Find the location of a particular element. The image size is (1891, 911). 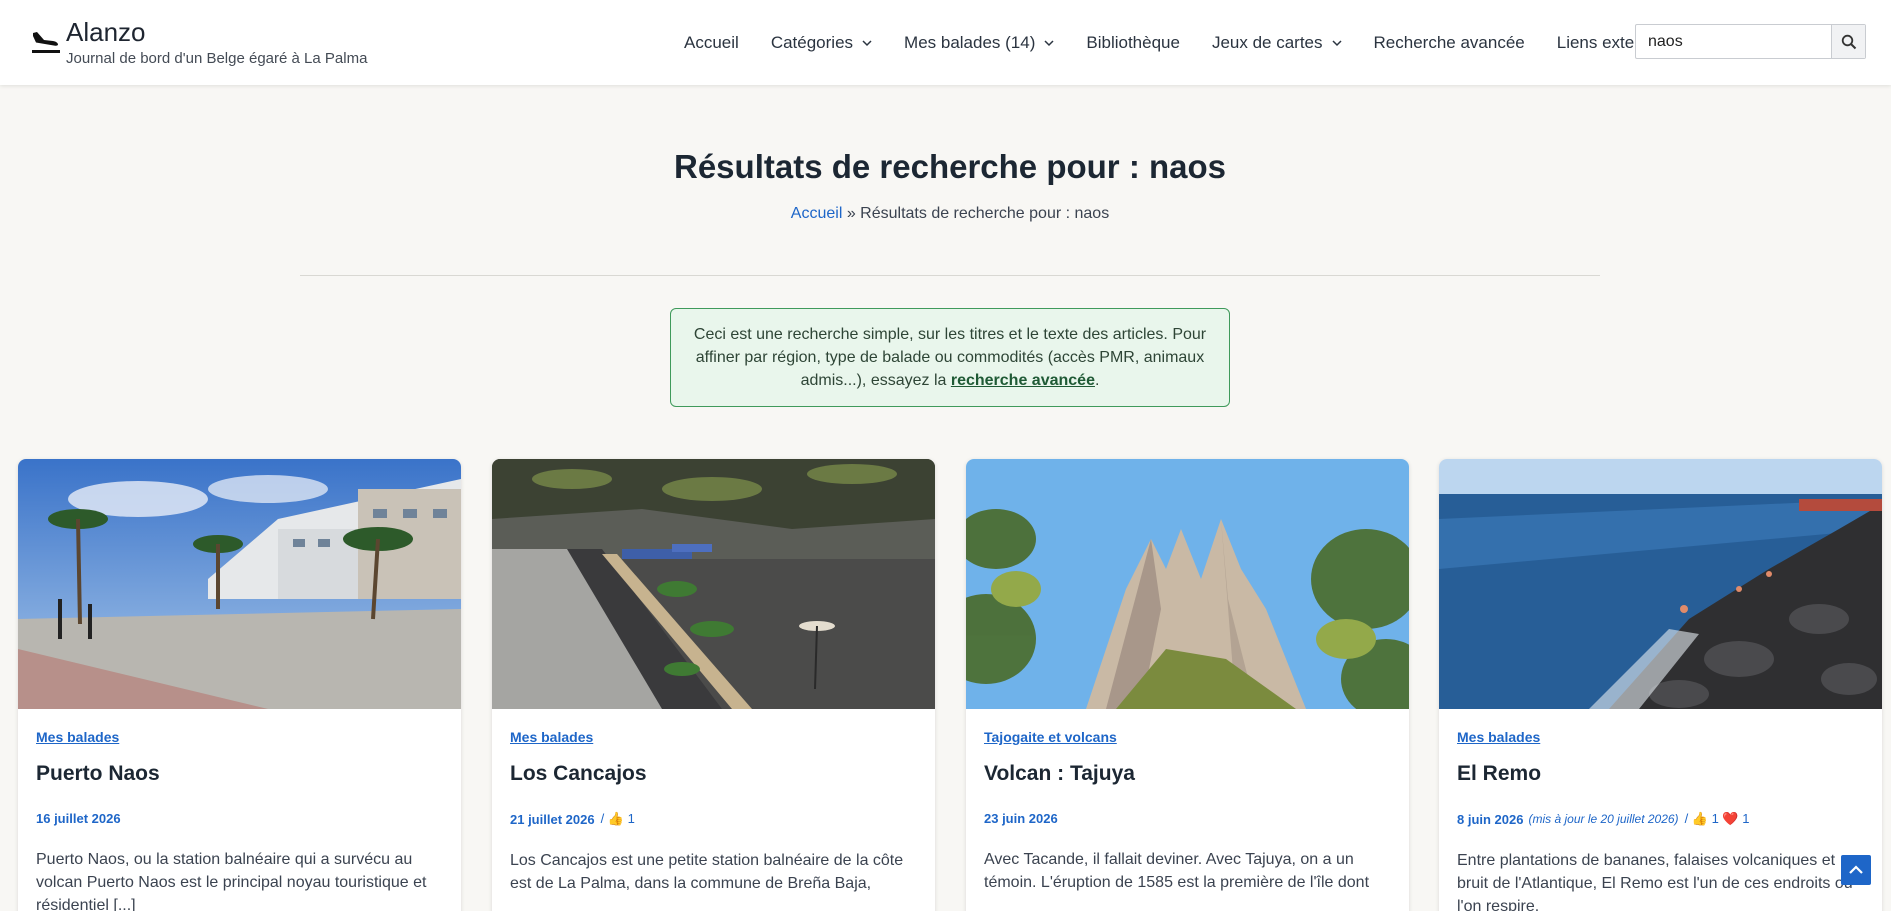

card-meta: 16 juillet 2026 is located at coordinates (239, 818).